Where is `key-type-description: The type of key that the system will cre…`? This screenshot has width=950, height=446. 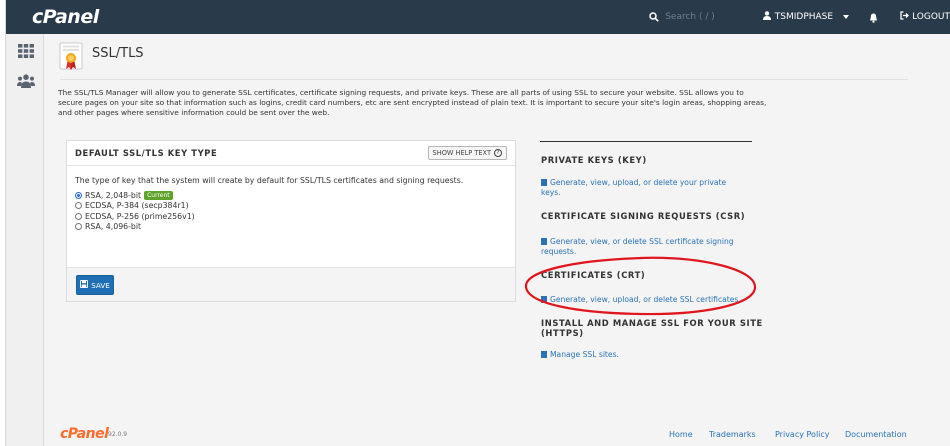 key-type-description: The type of key that the system will cre… is located at coordinates (269, 180).